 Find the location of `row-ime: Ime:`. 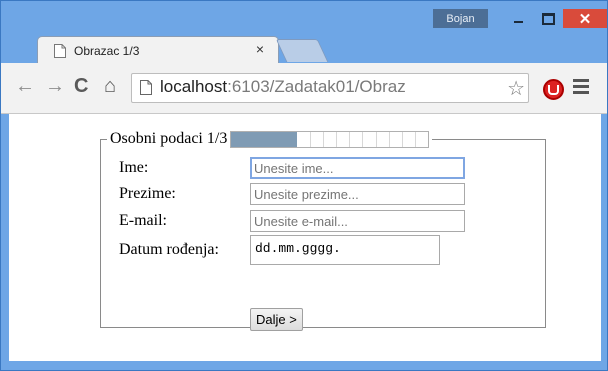

row-ime: Ime: is located at coordinates (184, 168).